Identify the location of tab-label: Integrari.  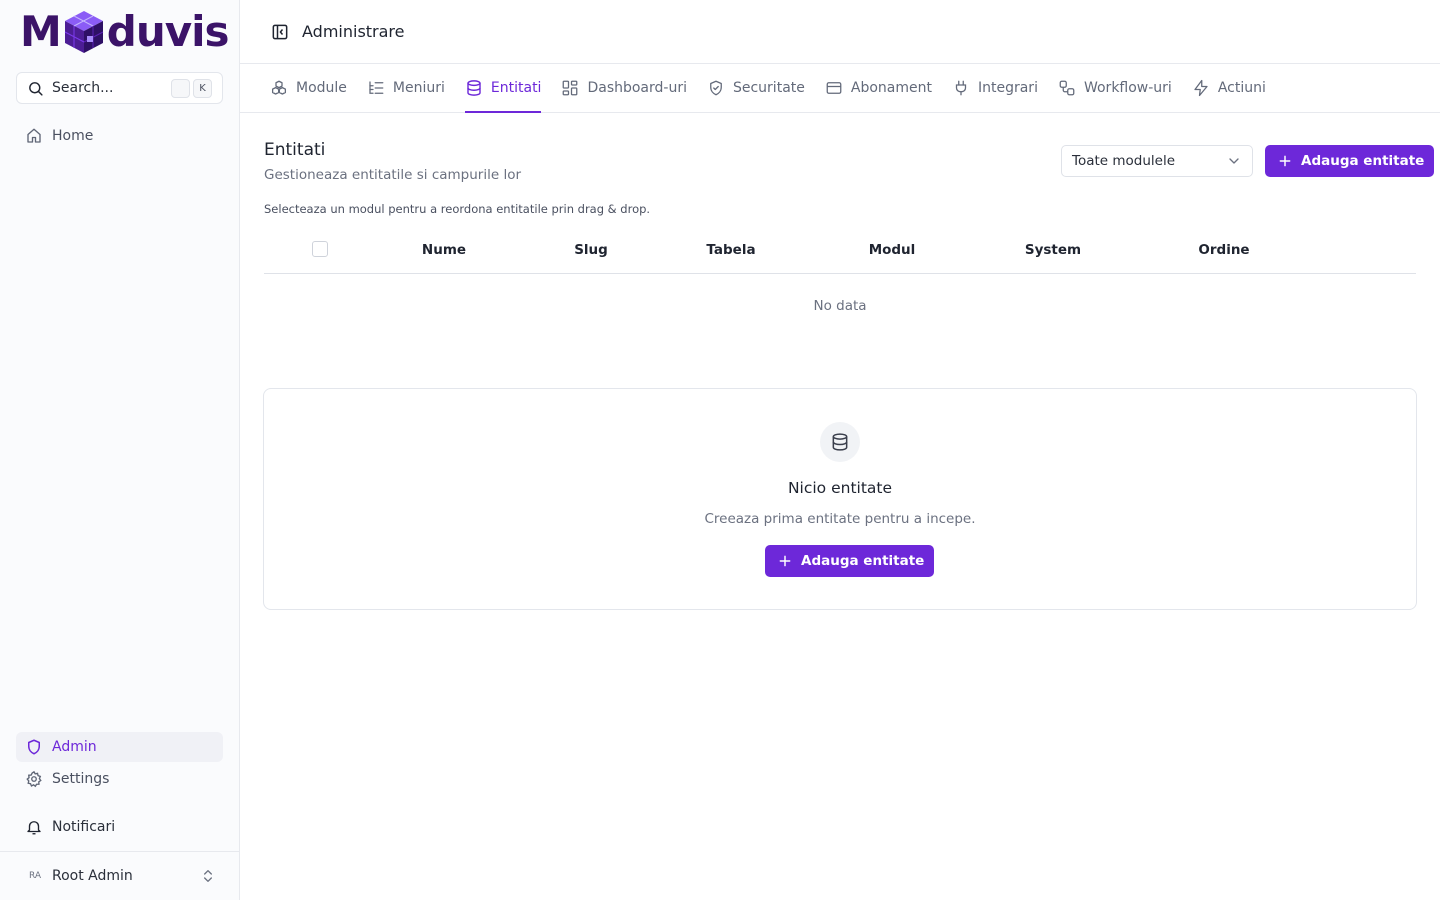
(1007, 88).